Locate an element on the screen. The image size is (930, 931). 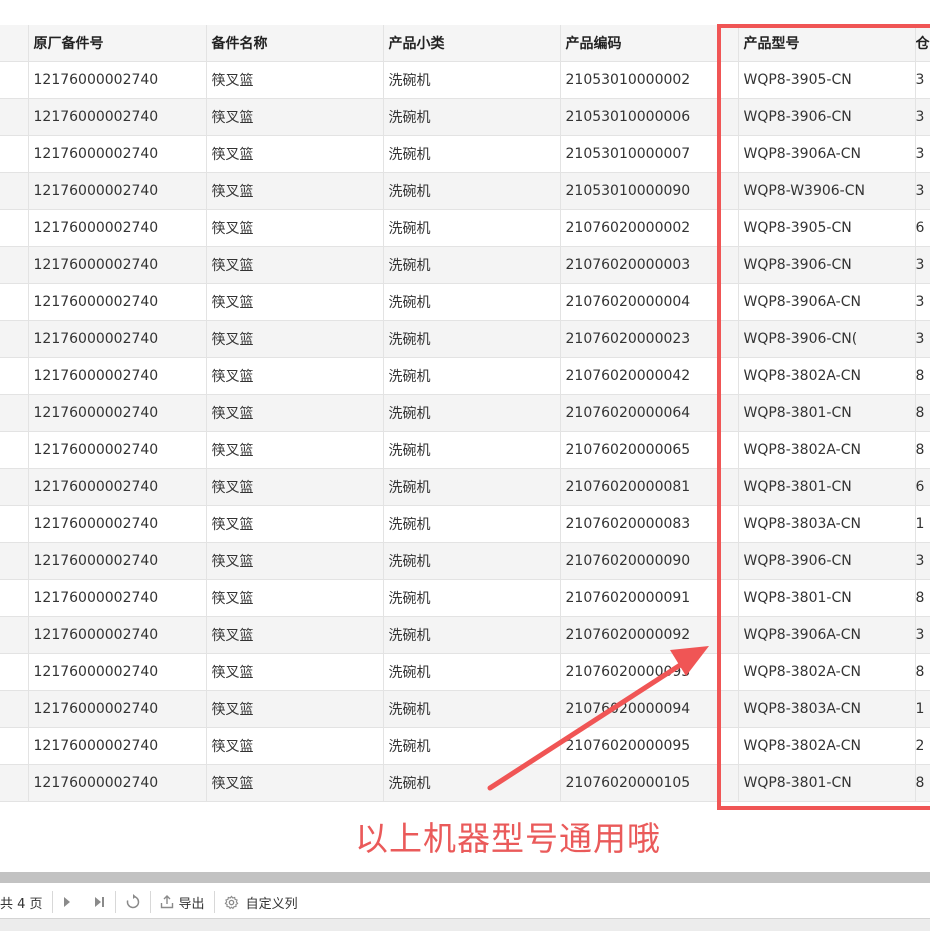
product-code-cell: 21053010000090 is located at coordinates (640, 191).